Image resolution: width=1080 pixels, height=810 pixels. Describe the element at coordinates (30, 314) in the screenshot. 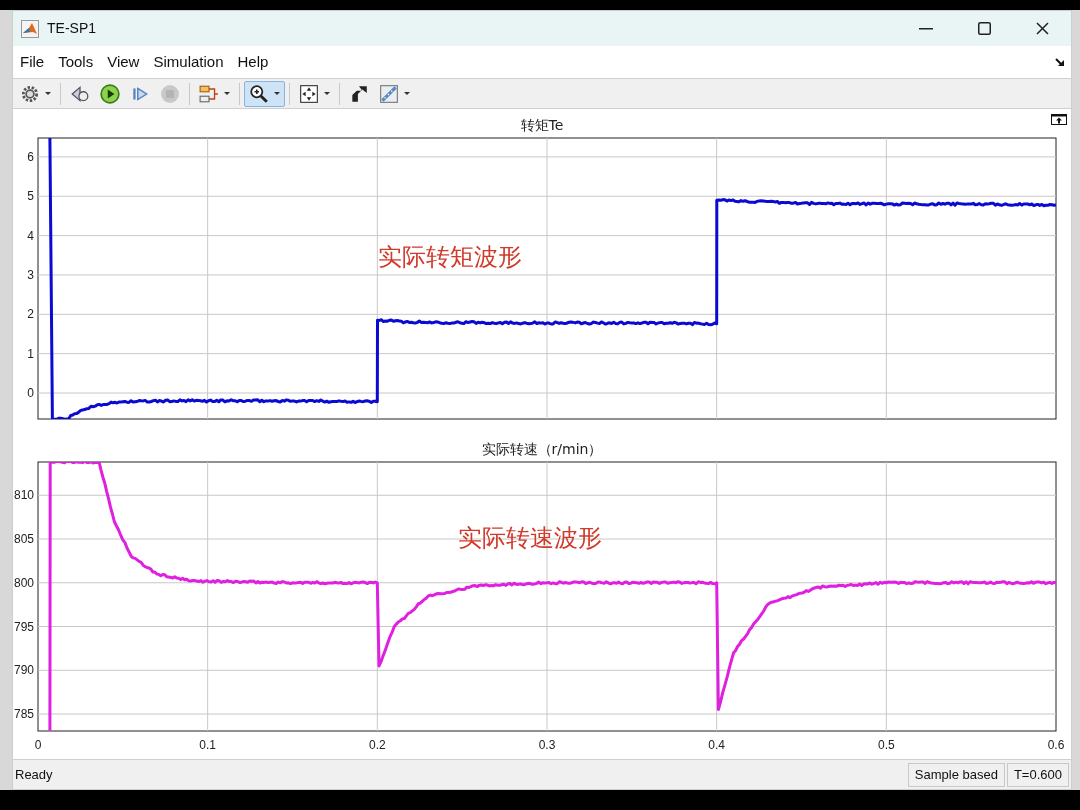

I see `y-tick-label: 2` at that location.